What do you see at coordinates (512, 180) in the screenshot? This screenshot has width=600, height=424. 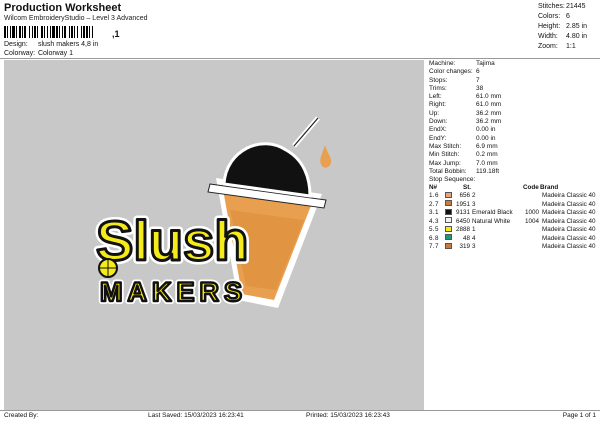 I see `stop-sequence-label: Stop Sequence:` at bounding box center [512, 180].